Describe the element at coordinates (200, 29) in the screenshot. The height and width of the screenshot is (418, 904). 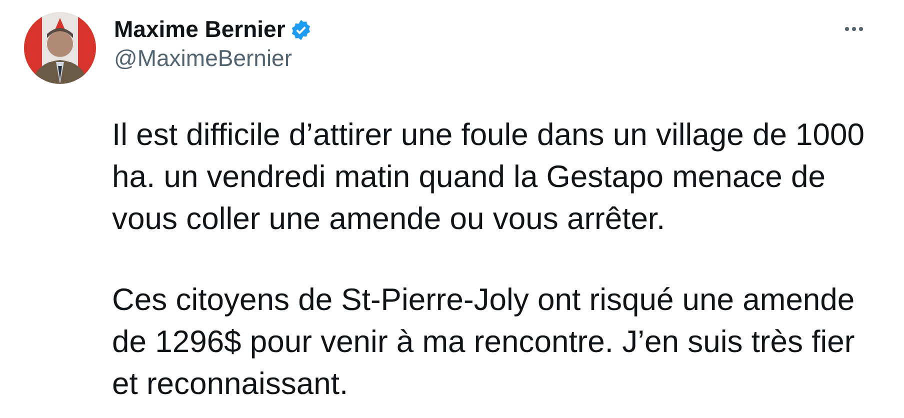
I see `author-name: Maxime Bernier` at that location.